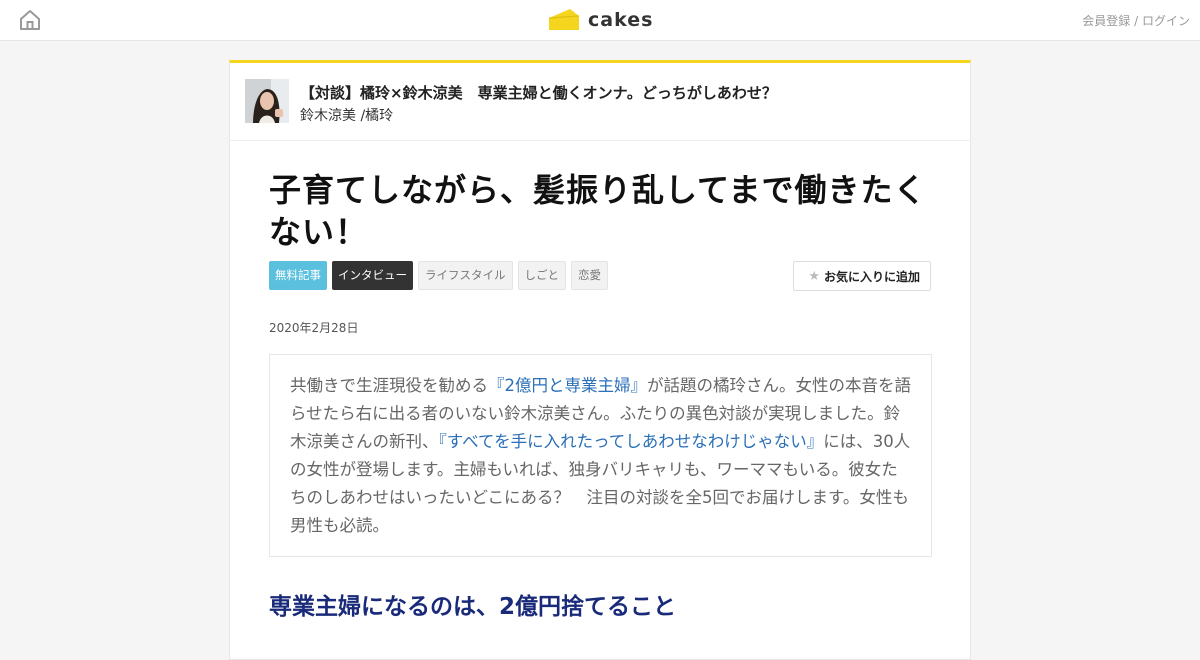 The image size is (1200, 660). Describe the element at coordinates (372, 275) in the screenshot. I see `tag-interview: インタビュー` at that location.